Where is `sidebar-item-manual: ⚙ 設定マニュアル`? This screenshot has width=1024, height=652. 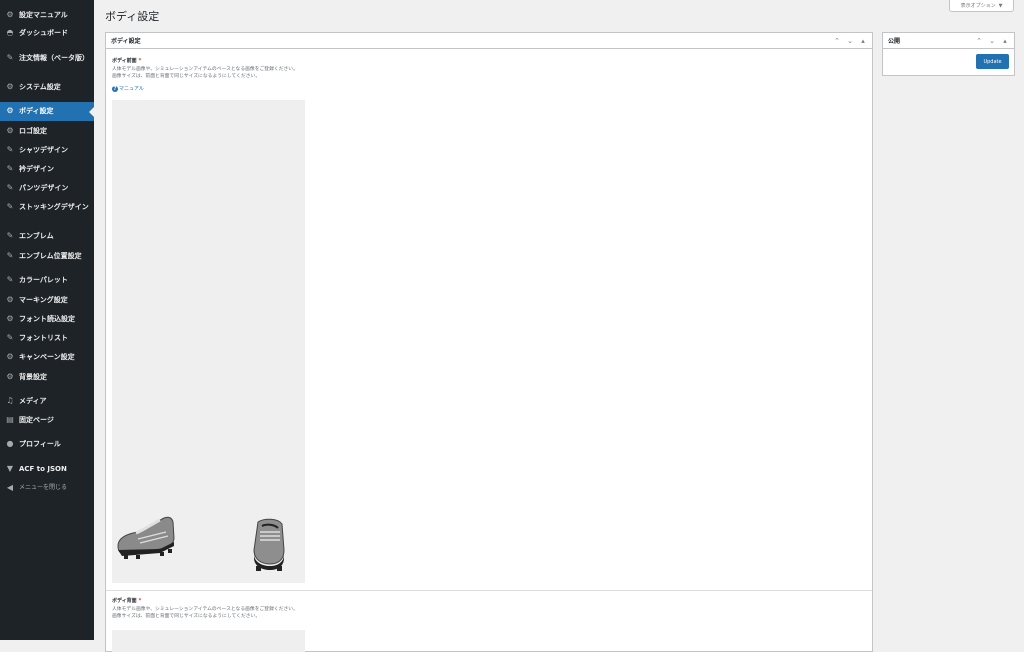 sidebar-item-manual: ⚙ 設定マニュアル is located at coordinates (47, 15).